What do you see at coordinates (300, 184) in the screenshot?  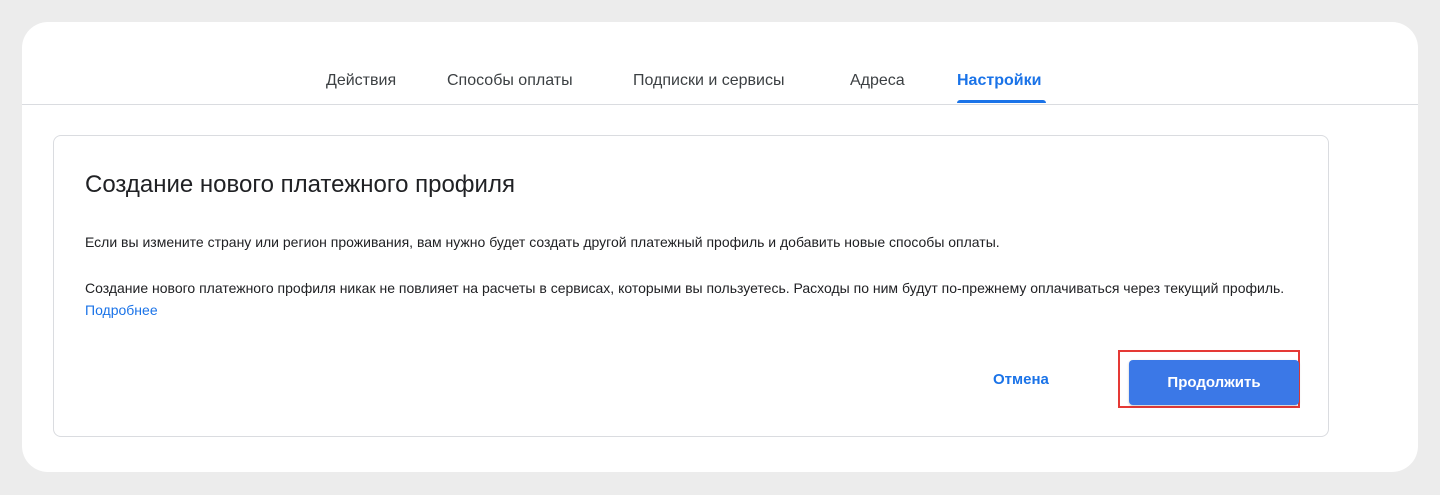 I see `card-title: Создание нового платежного профиля` at bounding box center [300, 184].